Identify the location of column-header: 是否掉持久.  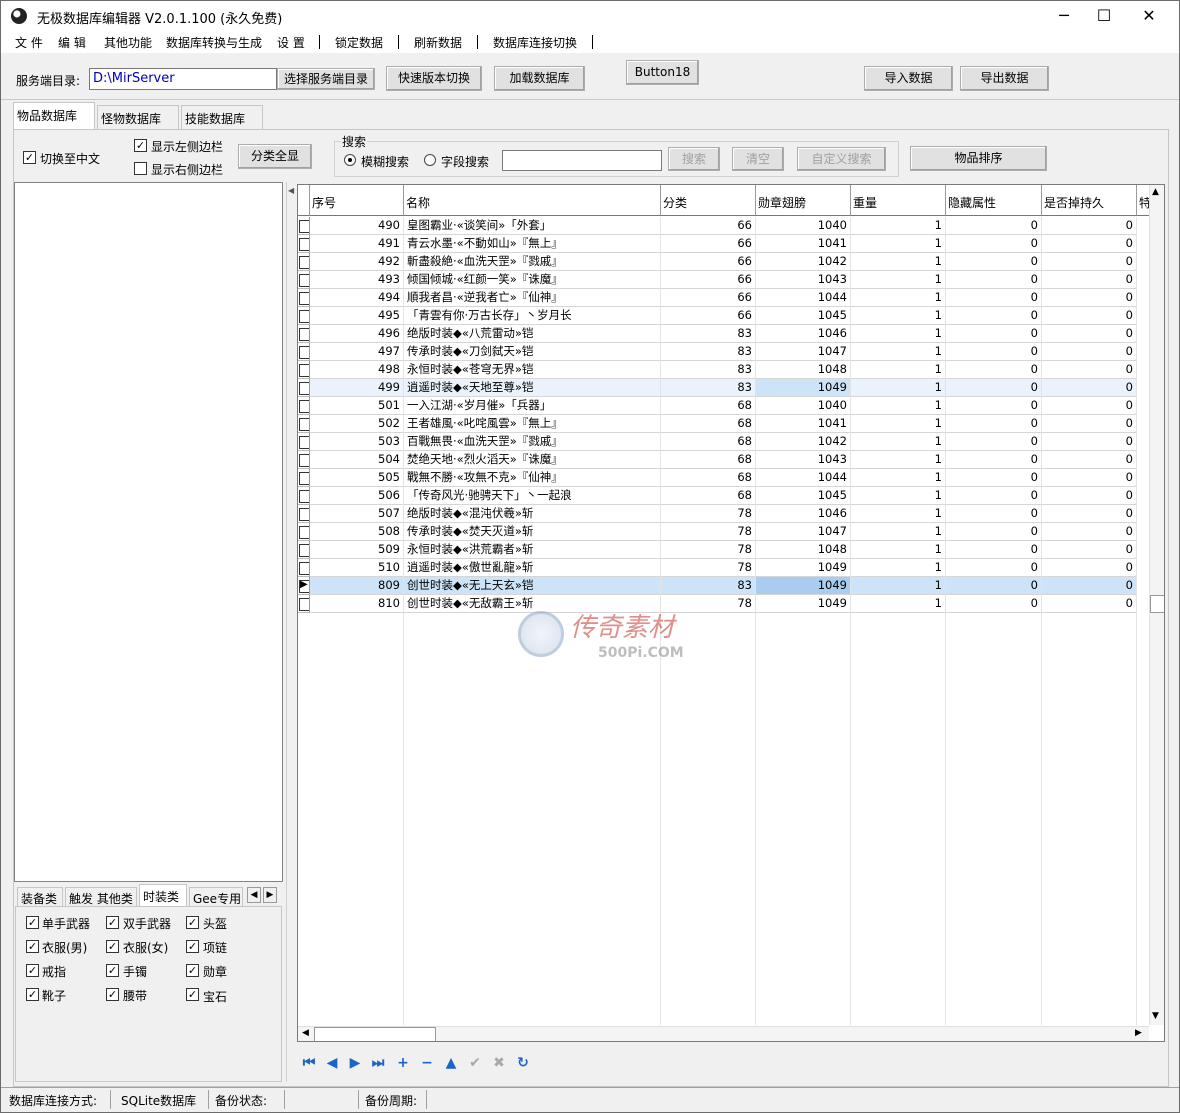
(1089, 200).